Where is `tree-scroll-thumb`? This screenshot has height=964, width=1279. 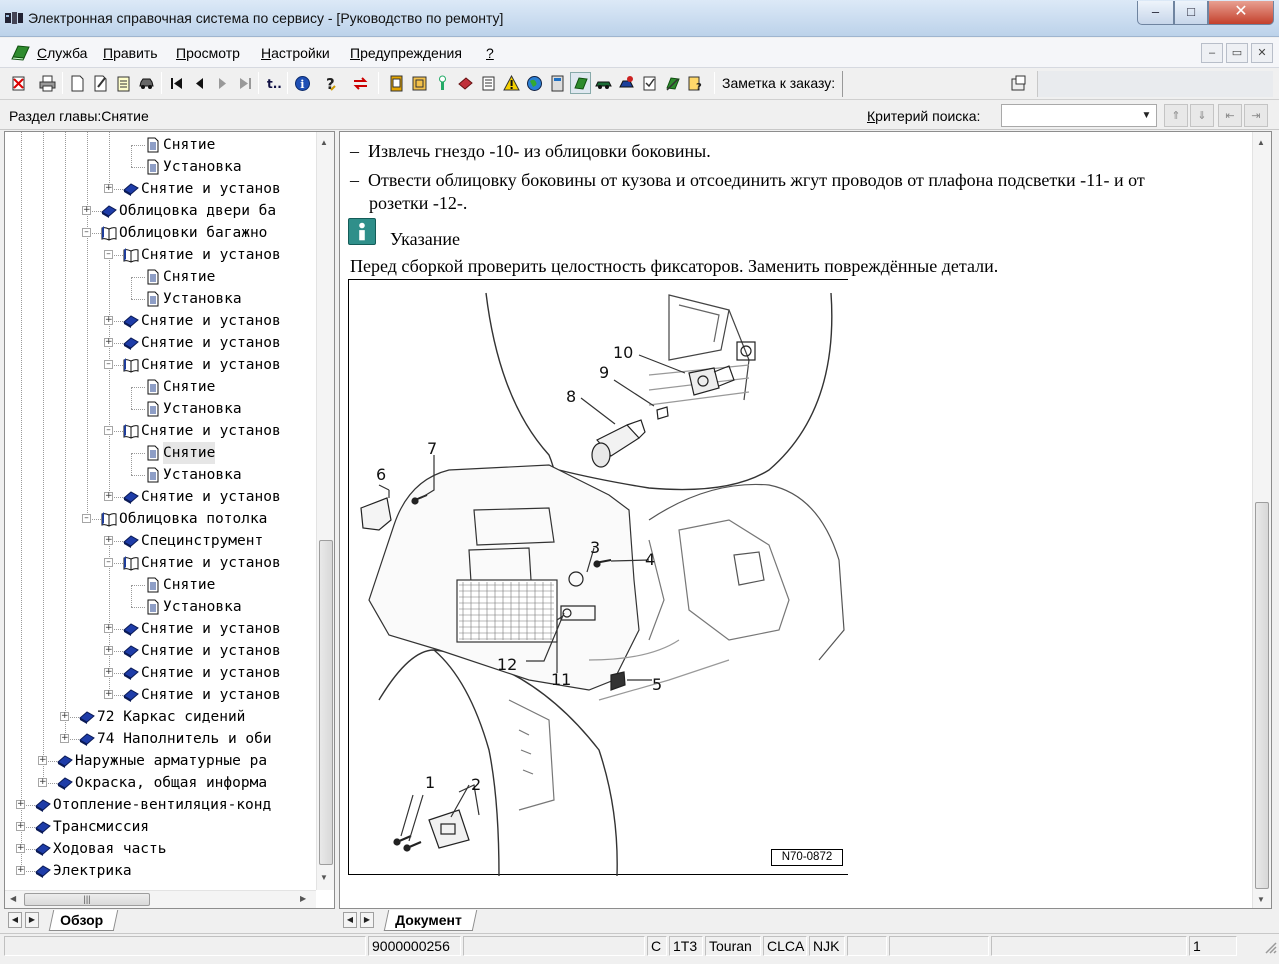
tree-scroll-thumb is located at coordinates (326, 702).